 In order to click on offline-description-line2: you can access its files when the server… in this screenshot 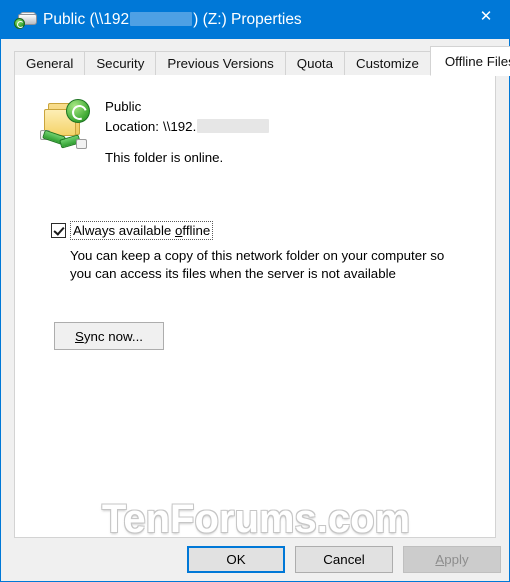, I will do `click(233, 273)`.